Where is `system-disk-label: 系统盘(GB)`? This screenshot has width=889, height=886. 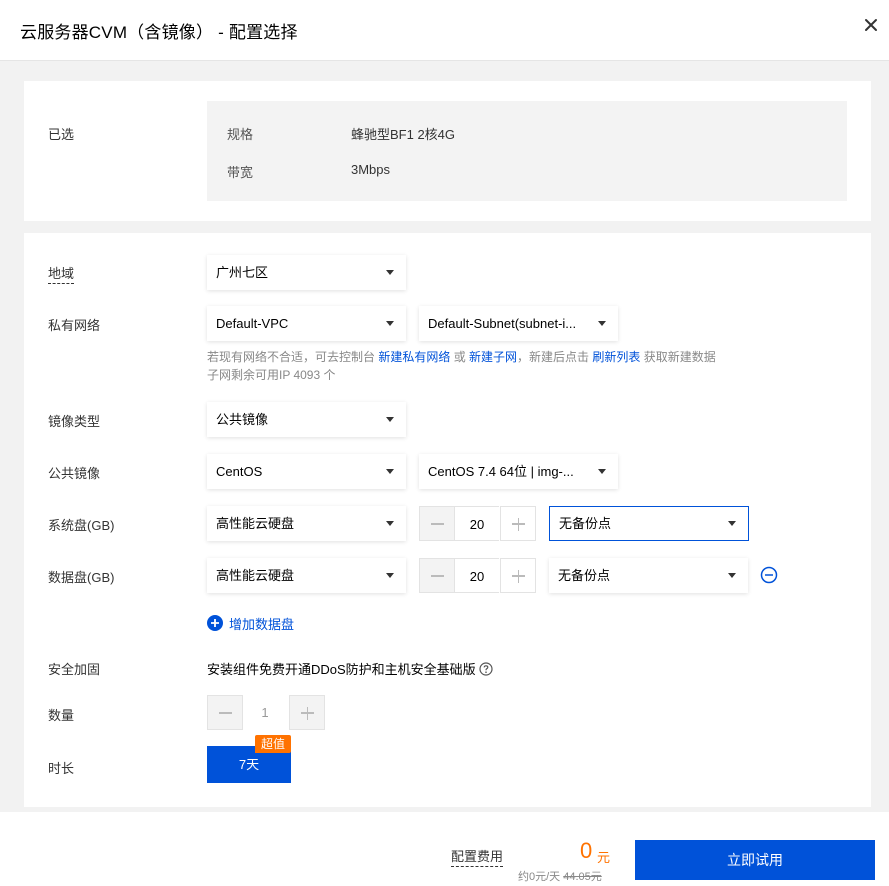 system-disk-label: 系统盘(GB) is located at coordinates (81, 525).